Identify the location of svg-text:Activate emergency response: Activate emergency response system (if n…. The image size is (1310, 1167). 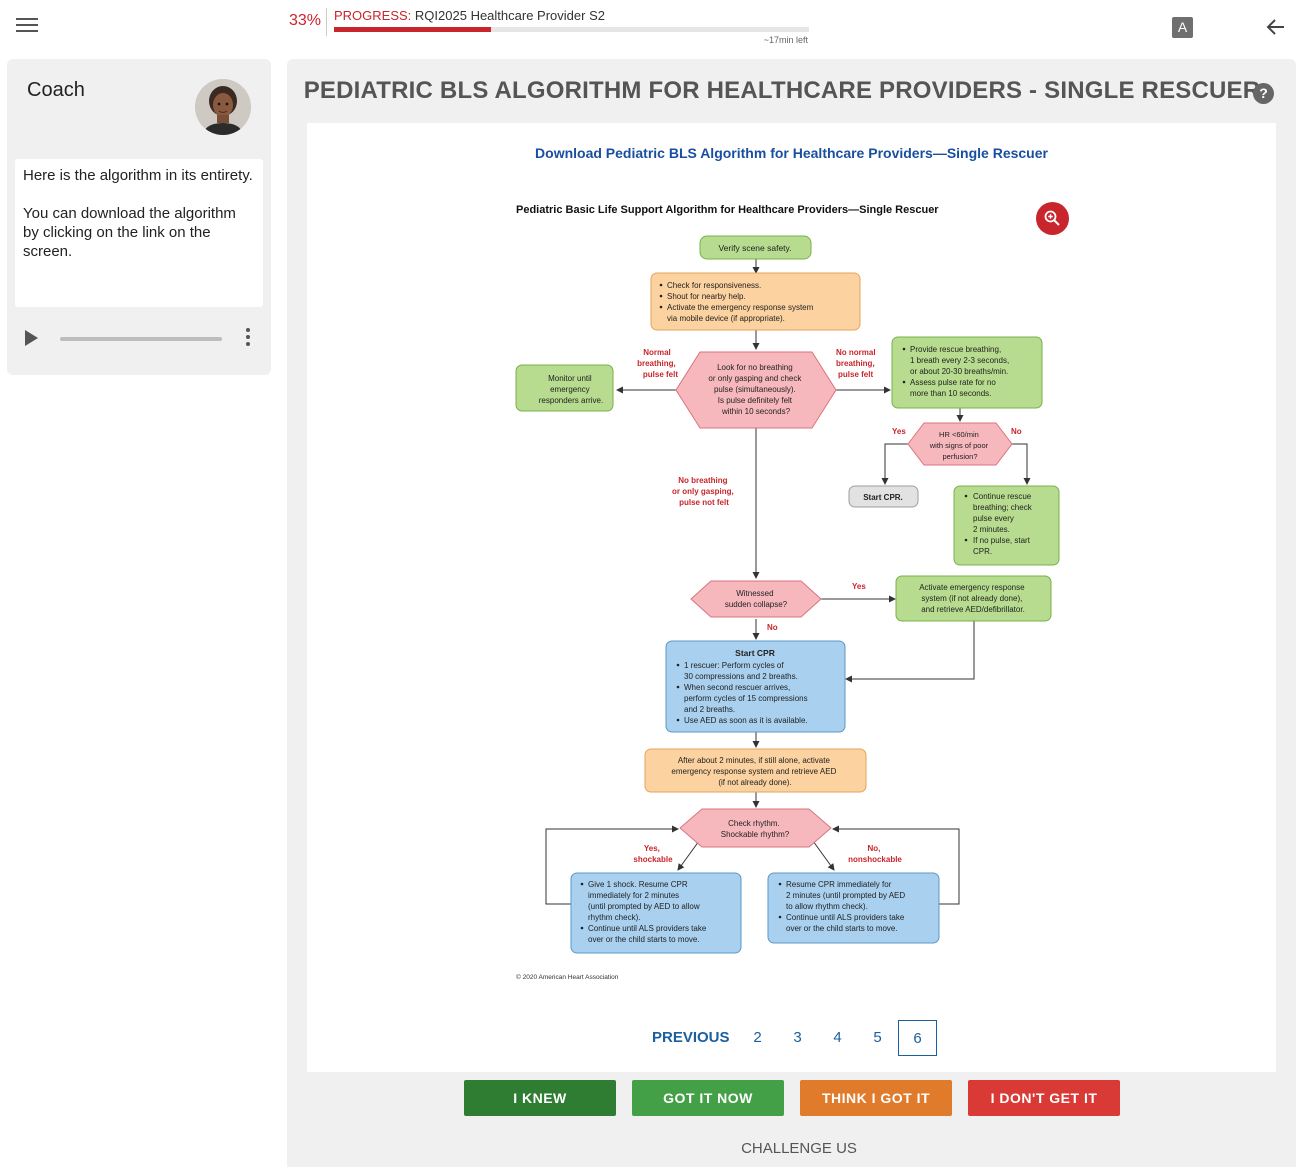
(973, 598).